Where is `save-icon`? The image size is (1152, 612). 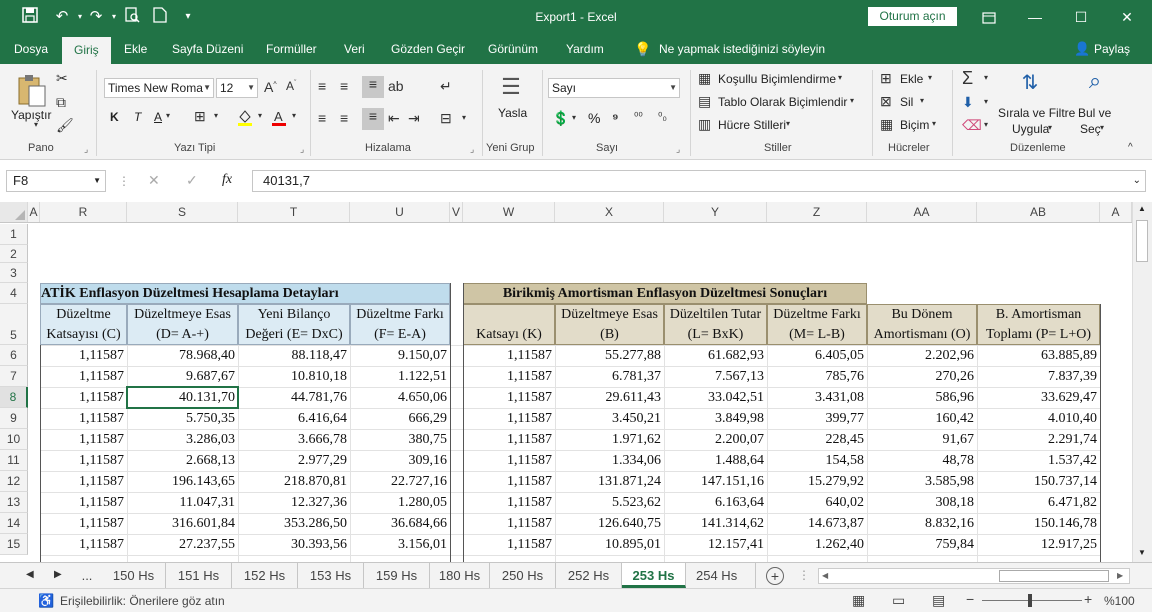
save-icon is located at coordinates (30, 17).